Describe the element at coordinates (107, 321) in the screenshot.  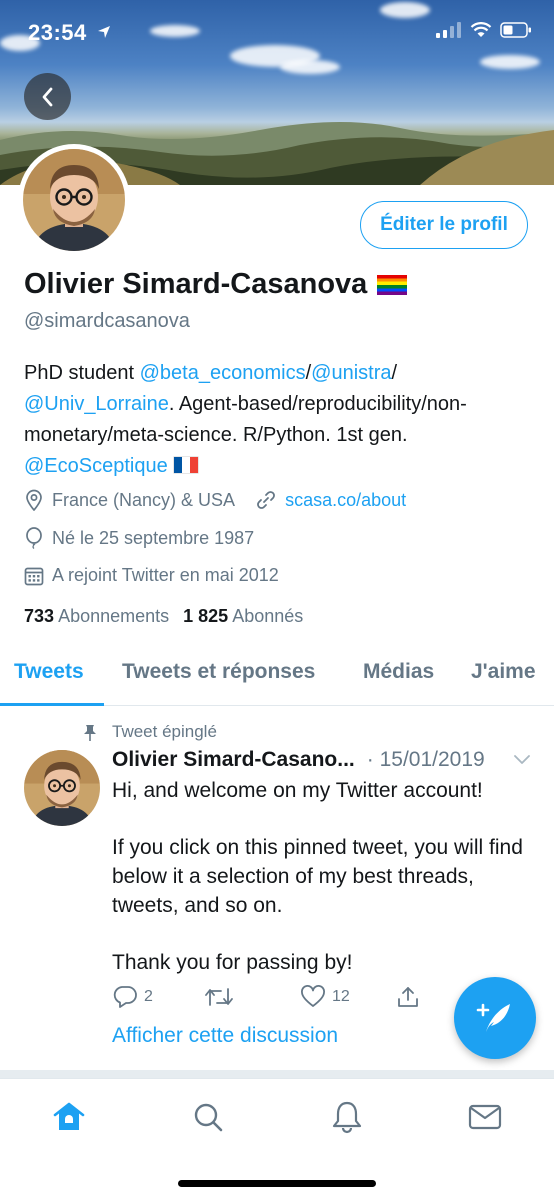
I see `profile-handle: @simardcasanova` at that location.